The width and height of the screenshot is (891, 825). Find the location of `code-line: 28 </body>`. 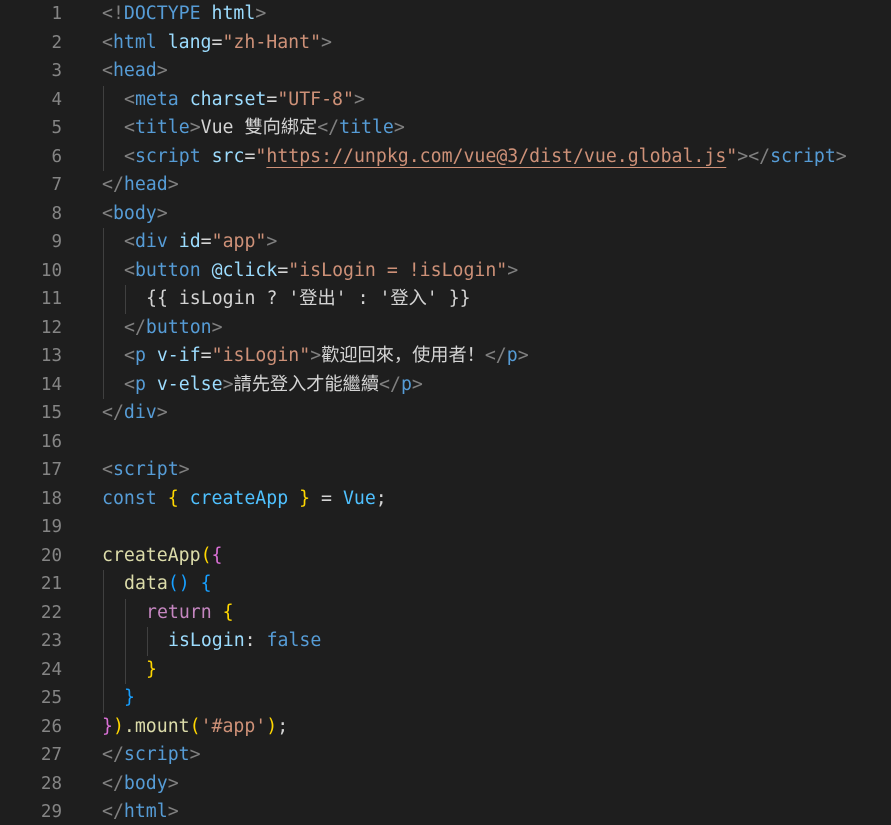

code-line: 28 </body> is located at coordinates (445, 784).